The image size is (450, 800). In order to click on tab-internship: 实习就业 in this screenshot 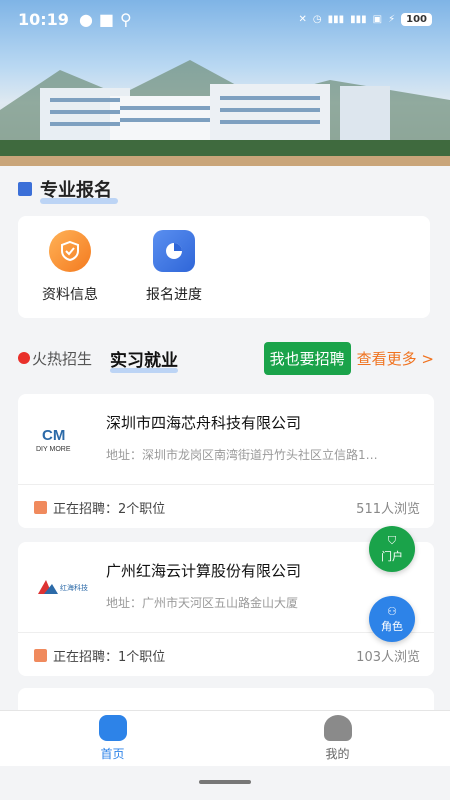, I will do `click(144, 359)`.